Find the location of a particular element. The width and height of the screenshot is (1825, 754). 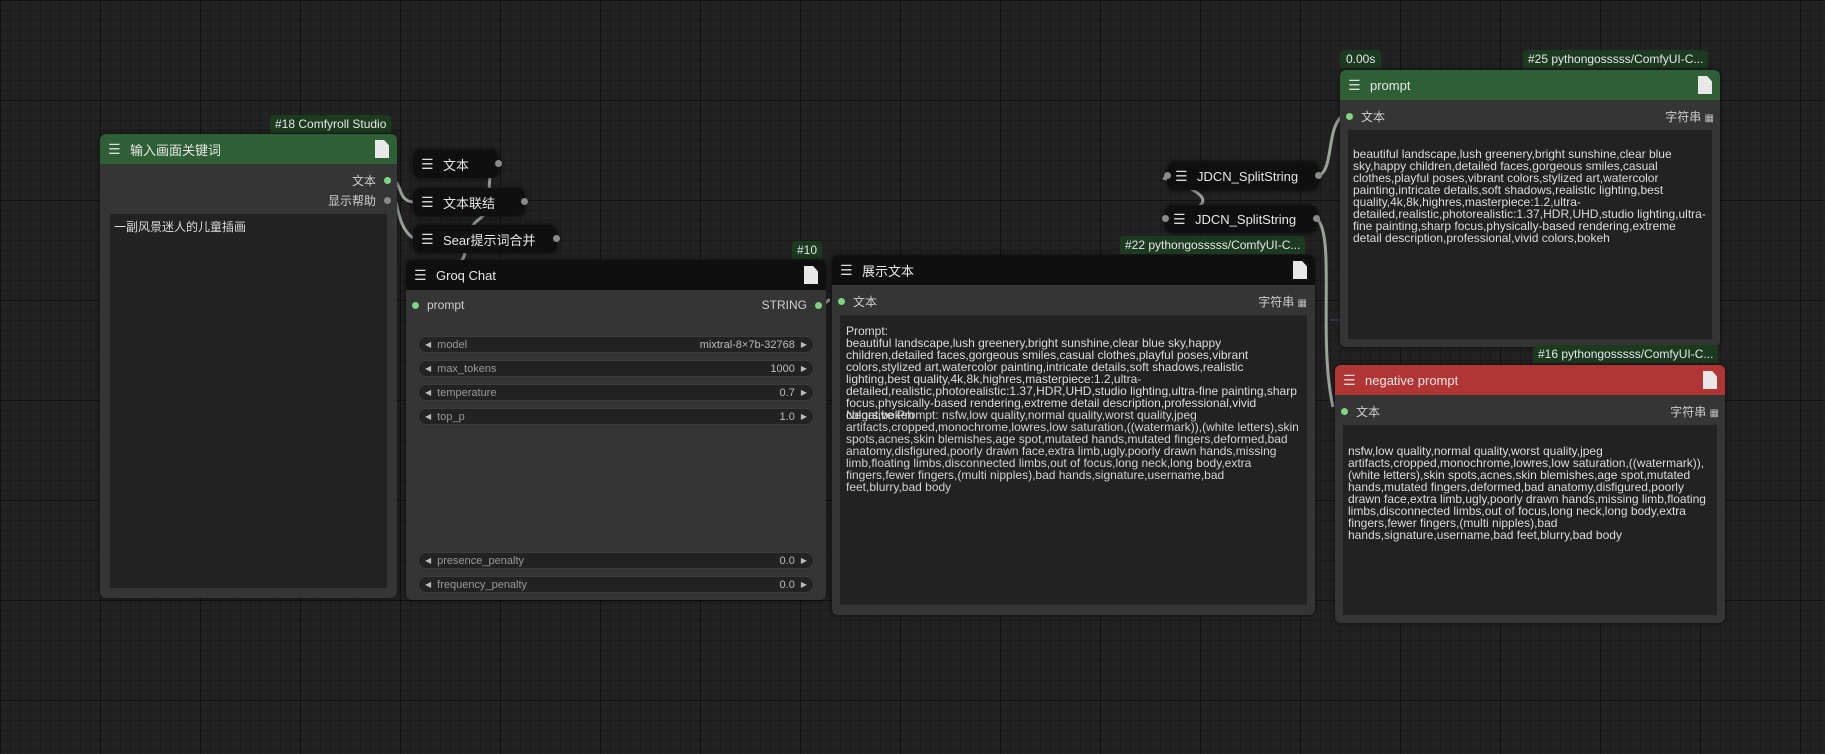

input-slot-prompt: prompt is located at coordinates (438, 305).